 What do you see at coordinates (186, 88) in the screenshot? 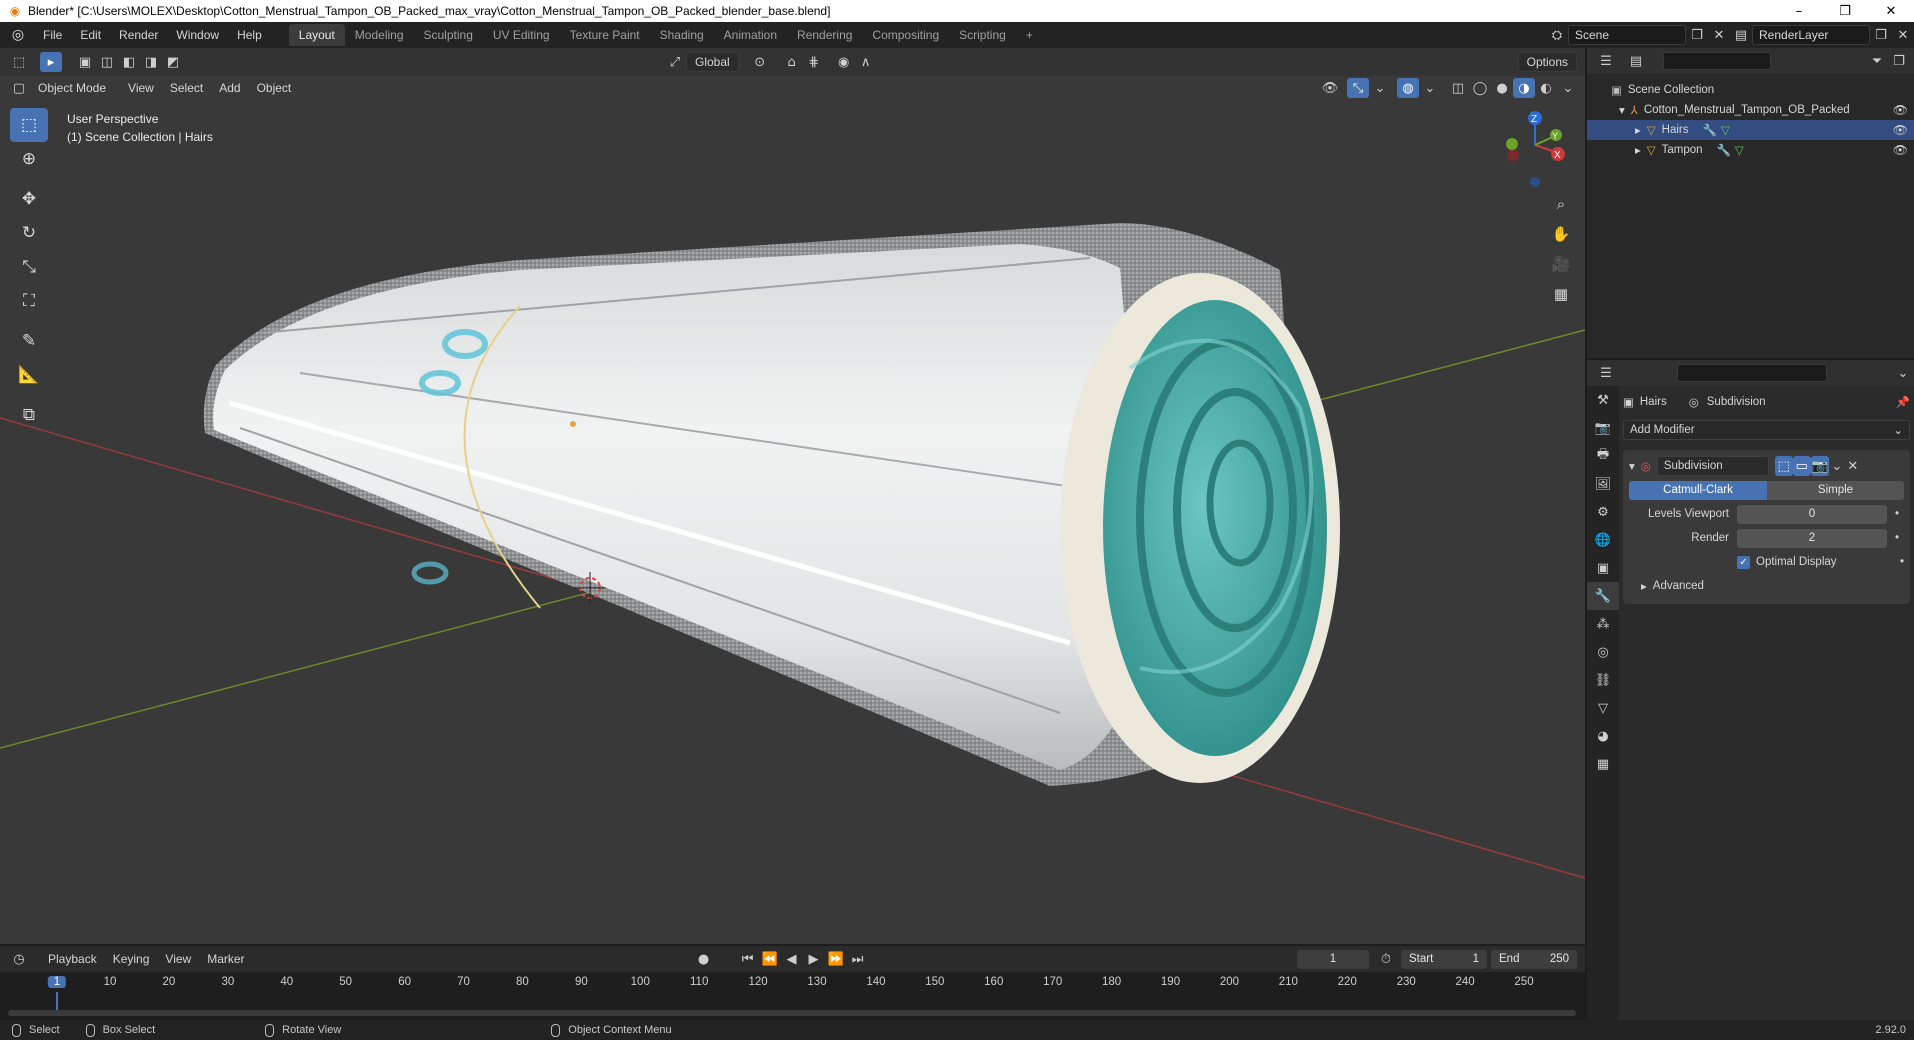
I see `viewport-menu-select: Select` at bounding box center [186, 88].